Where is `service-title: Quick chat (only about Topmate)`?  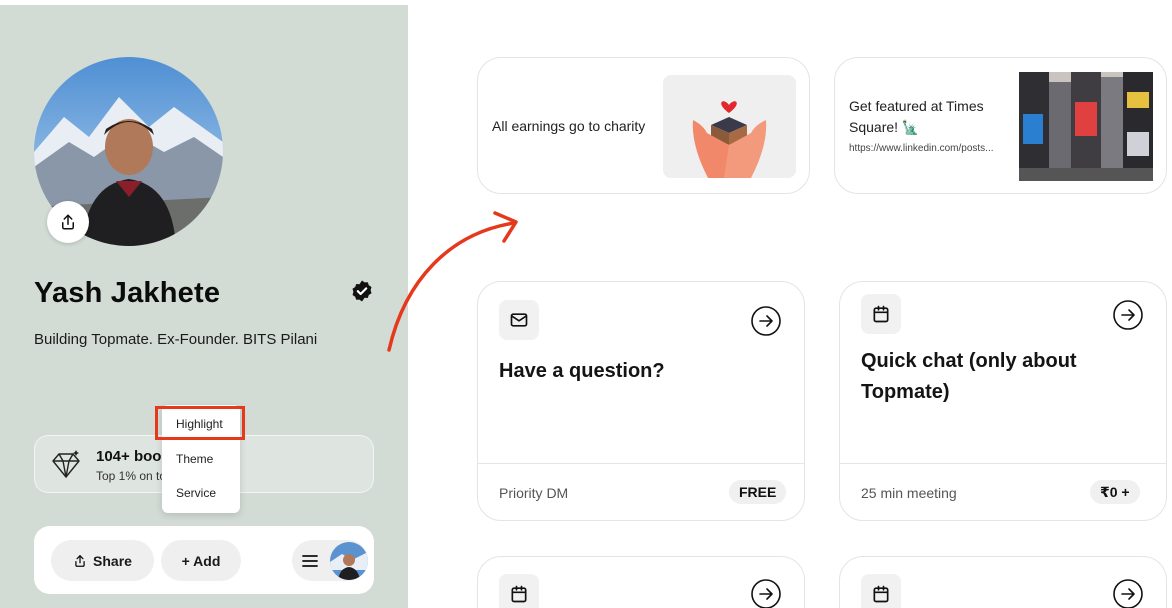
service-title: Quick chat (only about Topmate) is located at coordinates (969, 376).